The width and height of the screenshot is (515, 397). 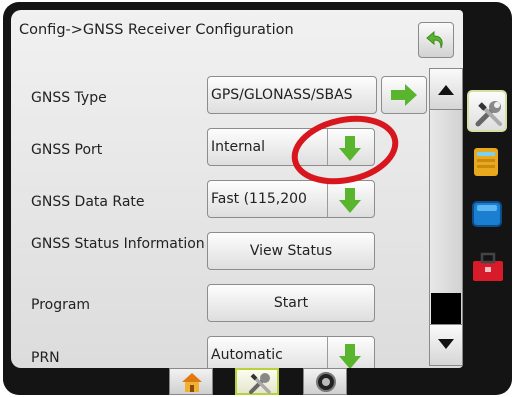 I want to click on display-icon, so click(x=487, y=214).